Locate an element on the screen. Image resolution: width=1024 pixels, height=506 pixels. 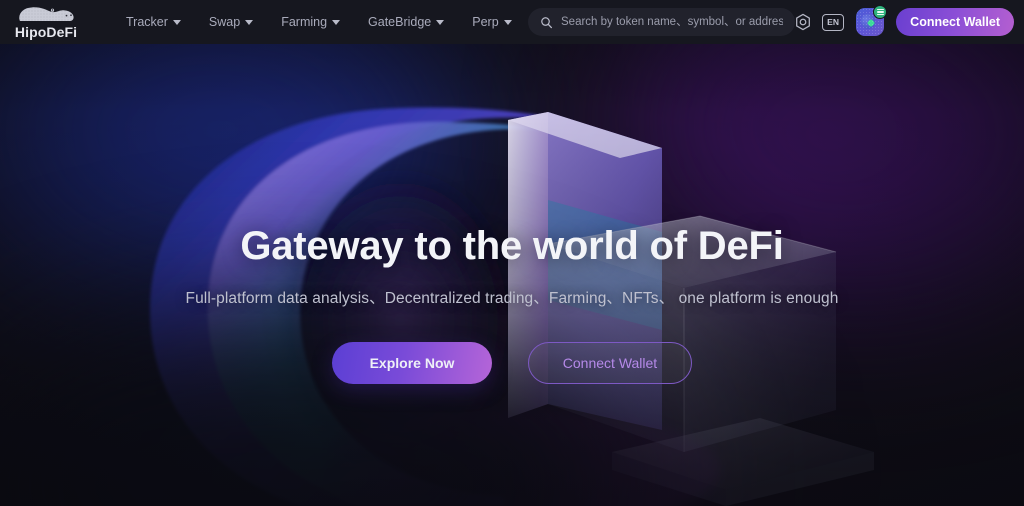
nav-label-perp: Perp is located at coordinates (485, 22).